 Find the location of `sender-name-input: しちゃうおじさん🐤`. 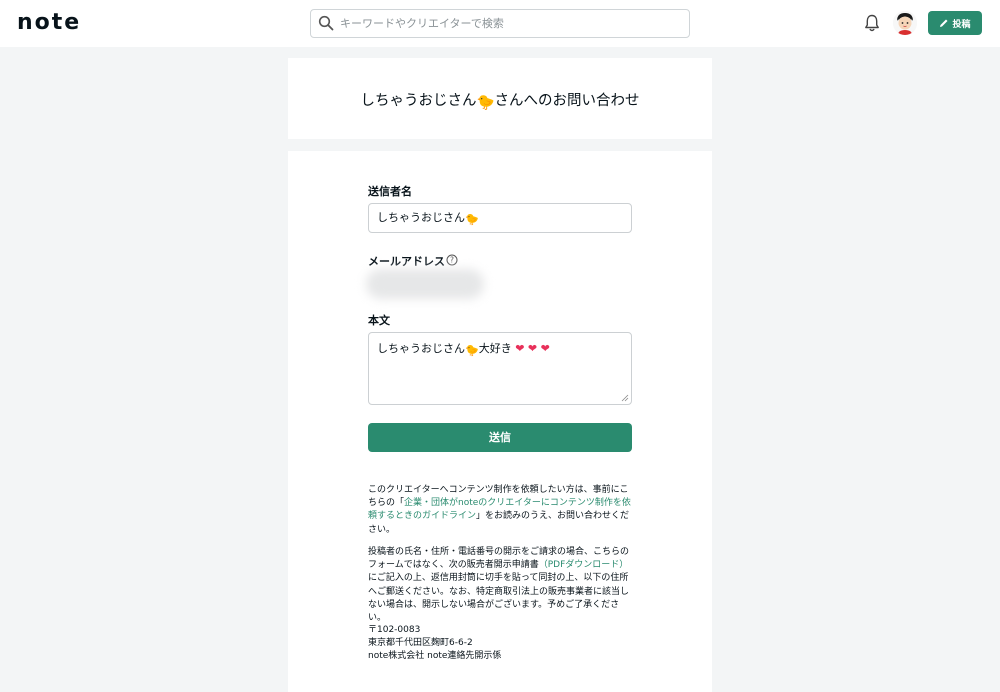

sender-name-input: しちゃうおじさん🐤 is located at coordinates (500, 218).